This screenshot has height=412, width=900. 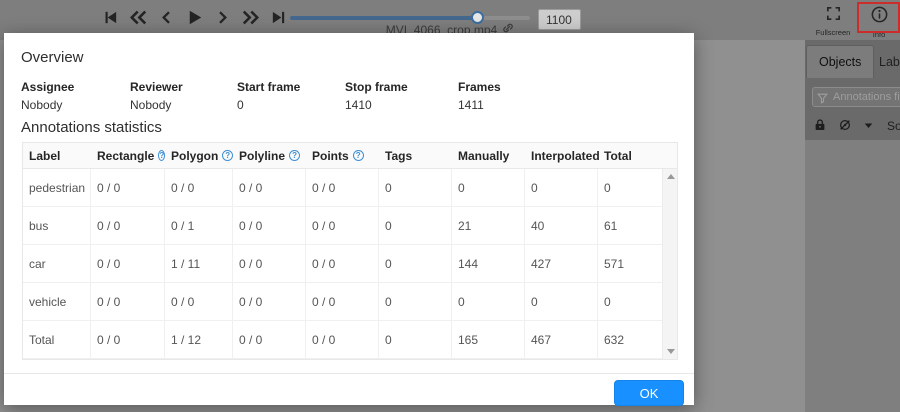 What do you see at coordinates (401, 96) in the screenshot?
I see `overview-field: Stop frame 1410` at bounding box center [401, 96].